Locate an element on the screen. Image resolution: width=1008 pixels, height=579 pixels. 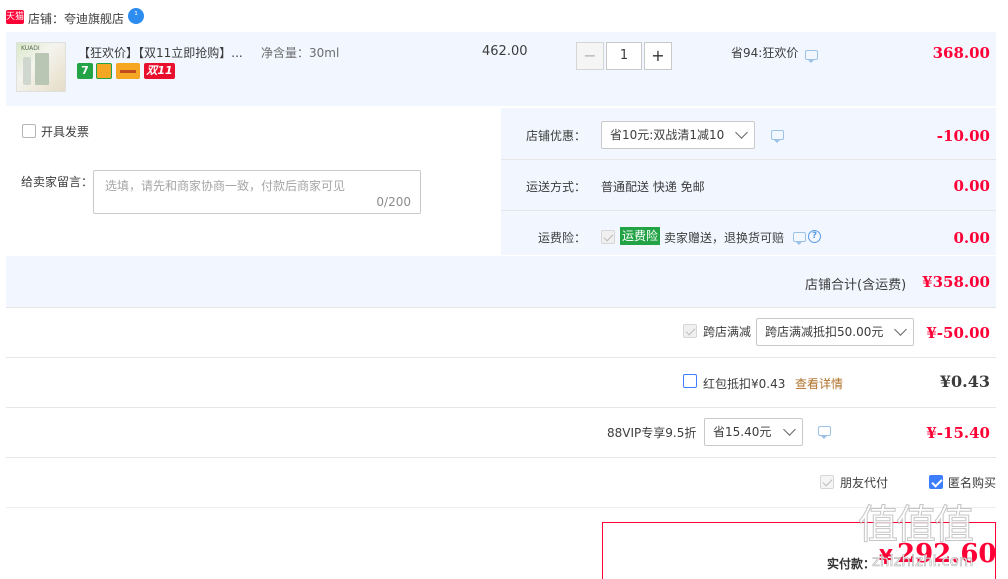
shipping-amount: 0.00 is located at coordinates (971, 186).